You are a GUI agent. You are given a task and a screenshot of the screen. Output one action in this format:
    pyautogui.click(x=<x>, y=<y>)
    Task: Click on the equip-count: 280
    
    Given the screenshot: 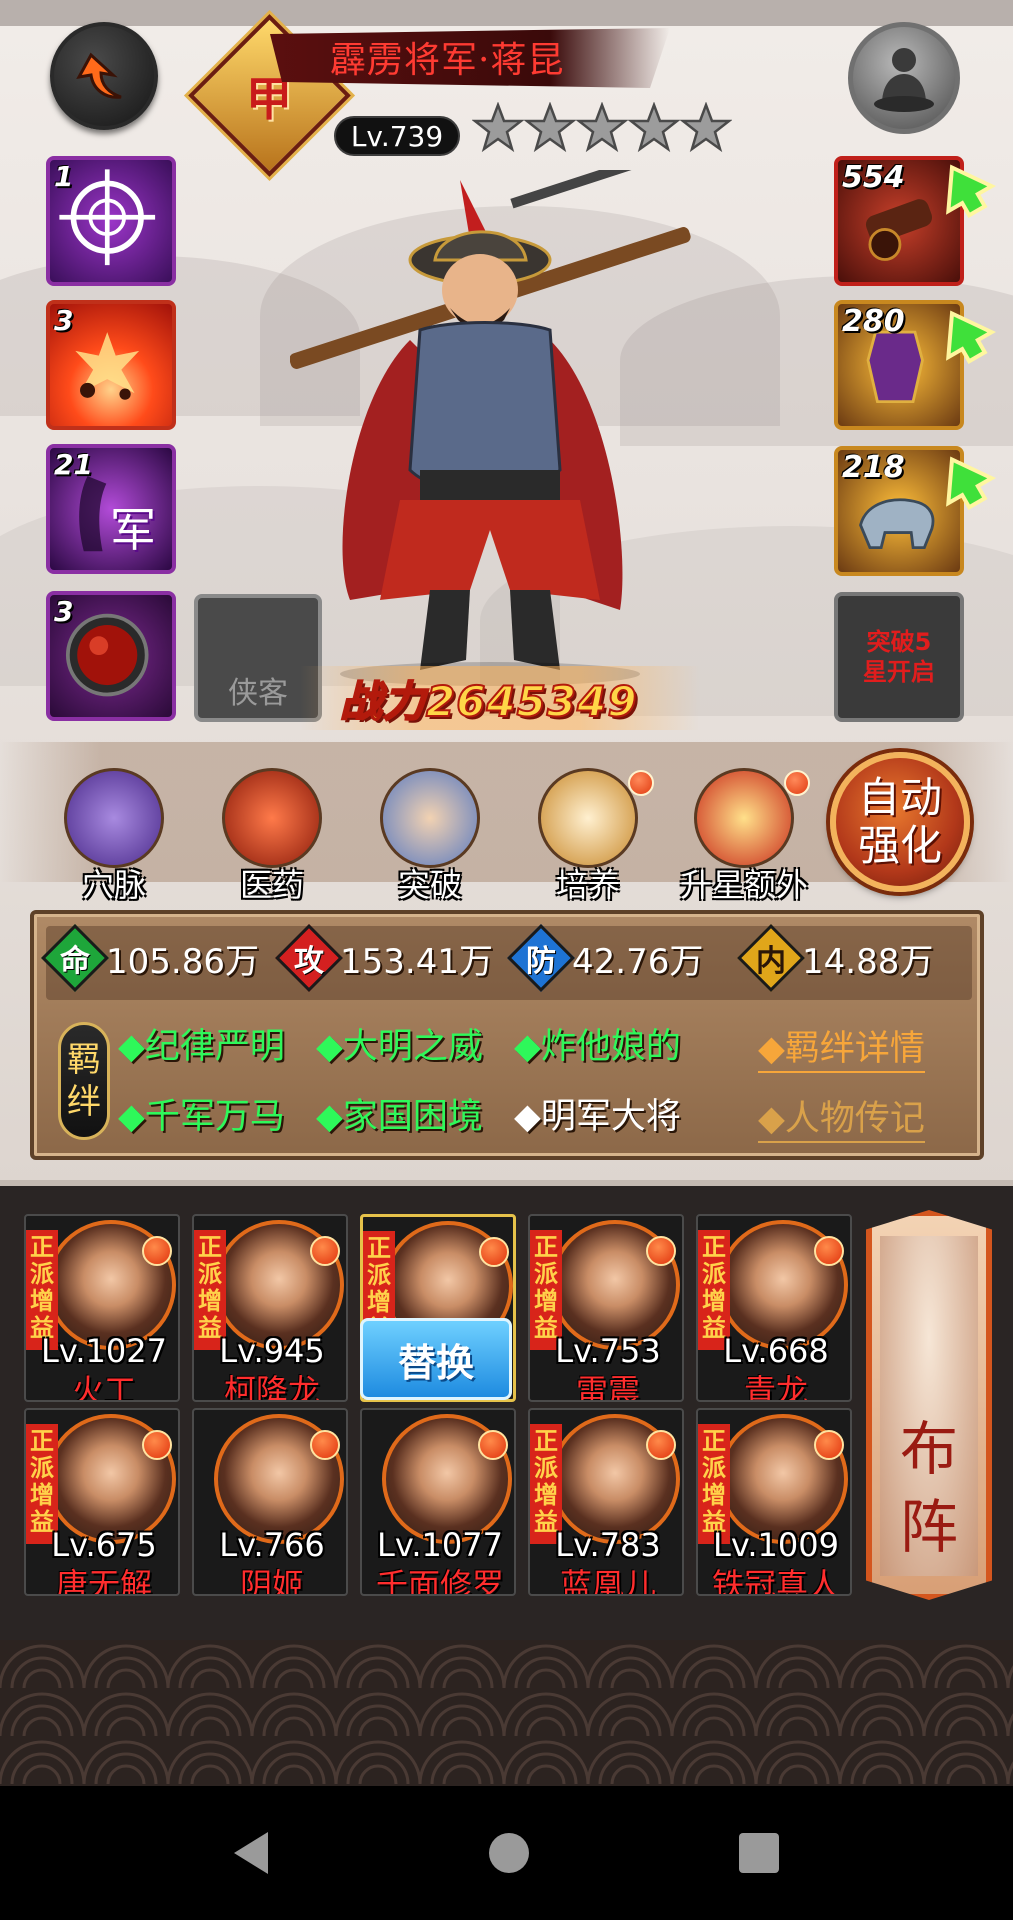 What is the action you would take?
    pyautogui.click(x=873, y=321)
    